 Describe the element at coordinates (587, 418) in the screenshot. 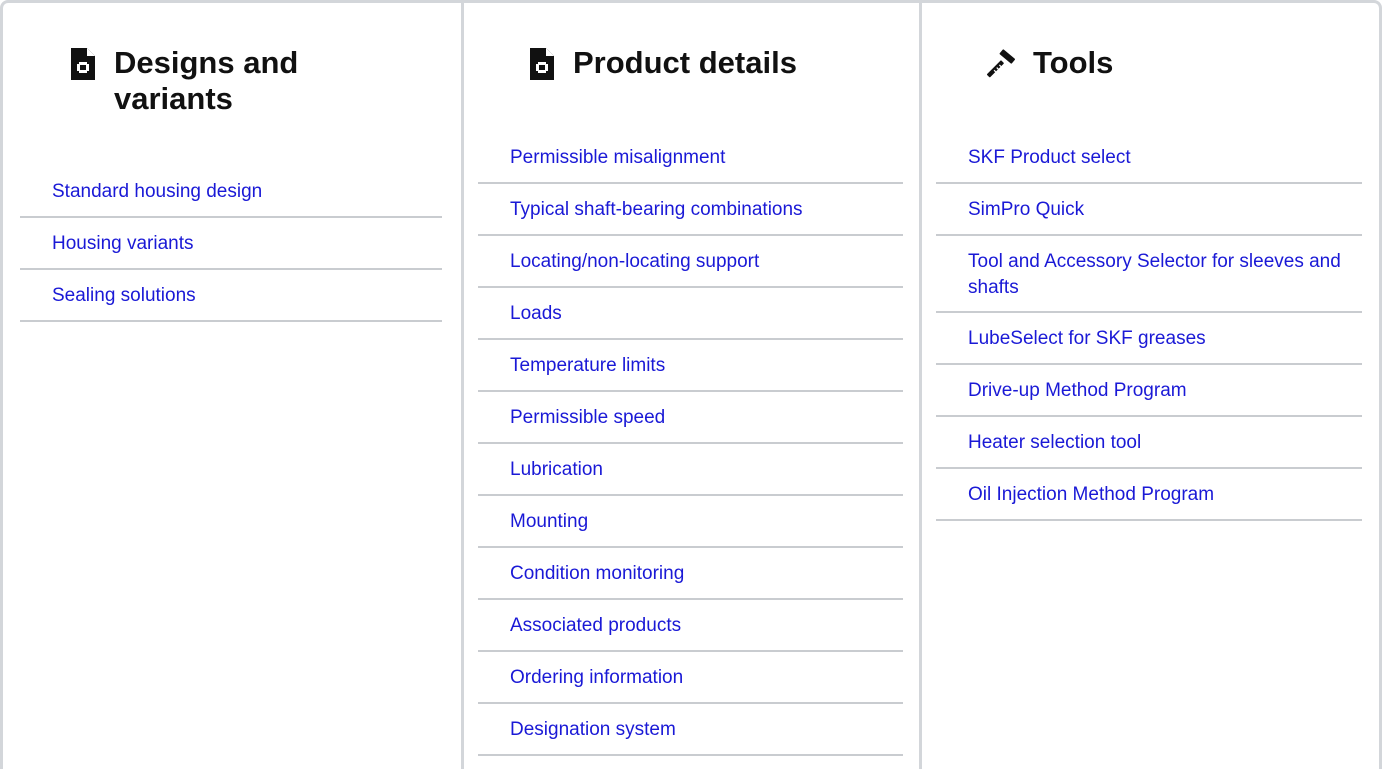

I see `permissible-speed-link: Permissible speed` at that location.